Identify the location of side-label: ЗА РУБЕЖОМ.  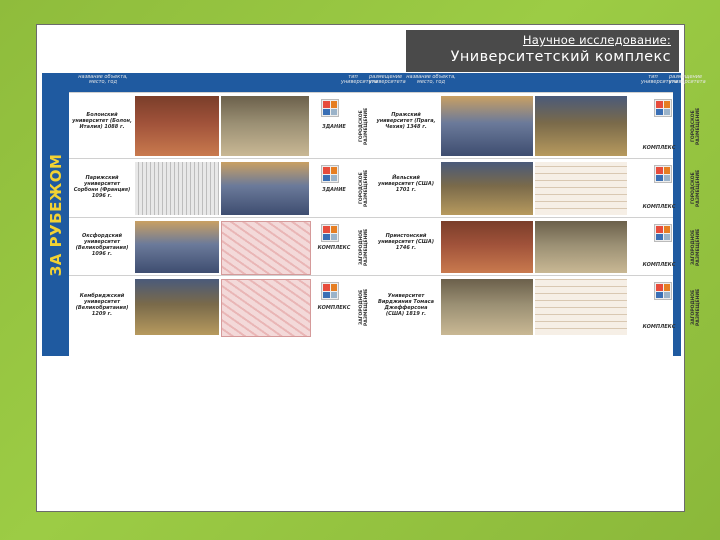
(55, 214).